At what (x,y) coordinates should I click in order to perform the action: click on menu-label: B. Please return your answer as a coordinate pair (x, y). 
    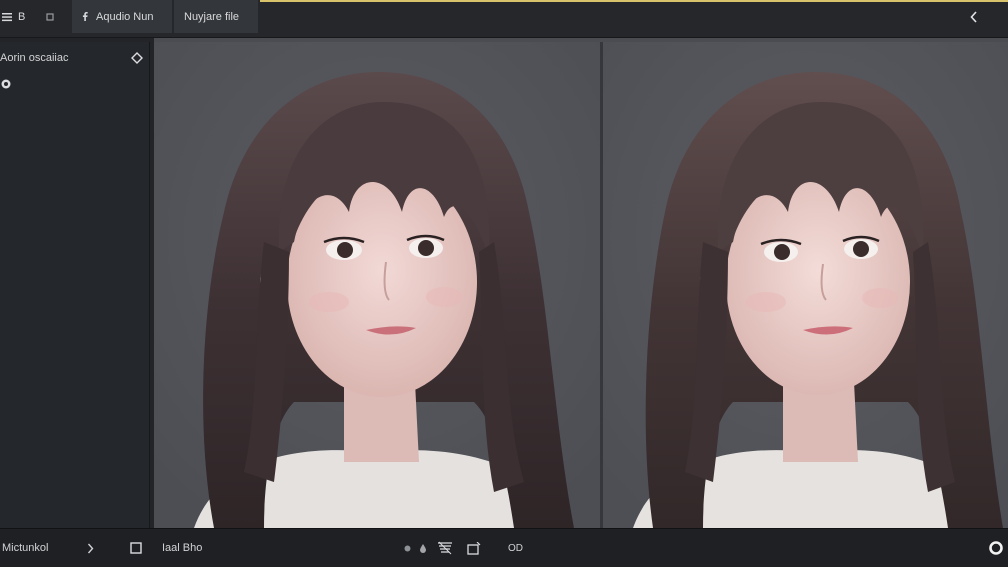
    Looking at the image, I should click on (22, 17).